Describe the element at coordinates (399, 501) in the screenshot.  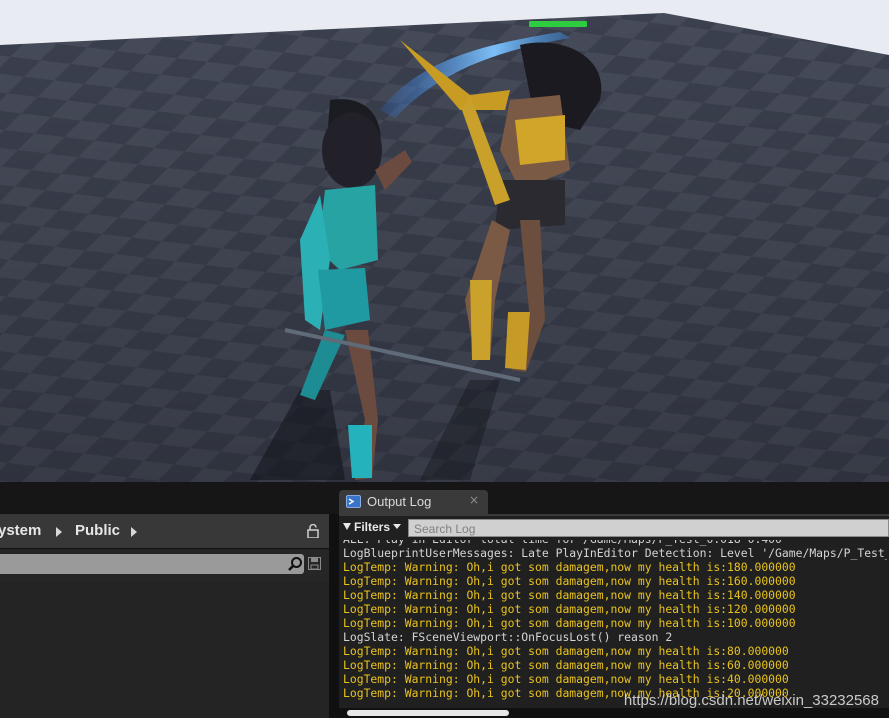
I see `tab-label: Output Log` at that location.